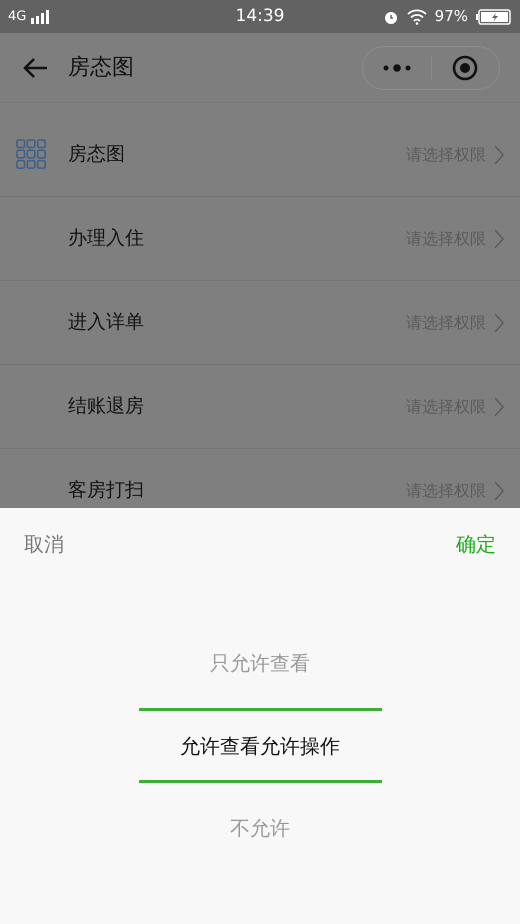  I want to click on picker-option: 不允许, so click(260, 828).